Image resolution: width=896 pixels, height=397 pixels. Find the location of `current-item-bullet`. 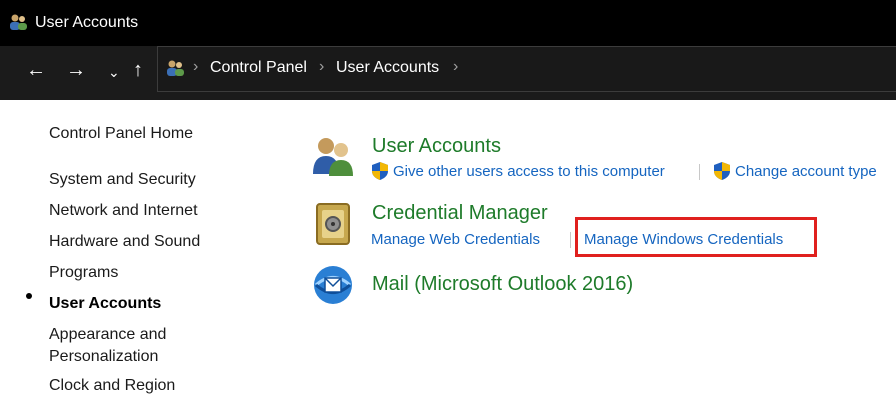

current-item-bullet is located at coordinates (29, 296).